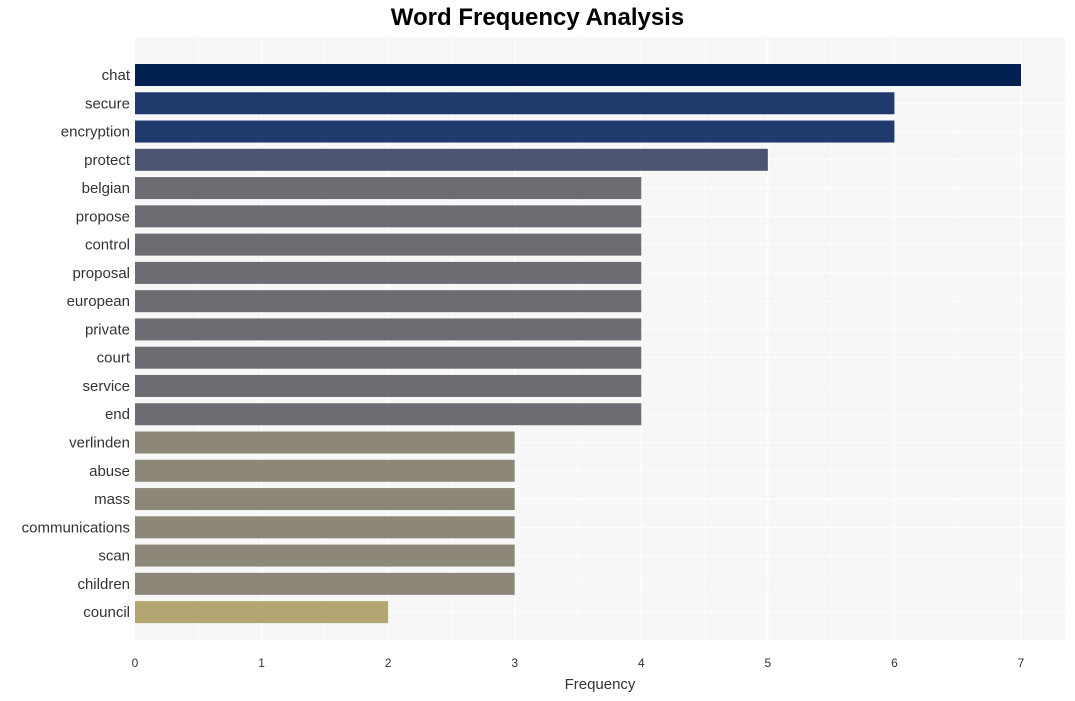  I want to click on y-tick-label: mass, so click(112, 499).